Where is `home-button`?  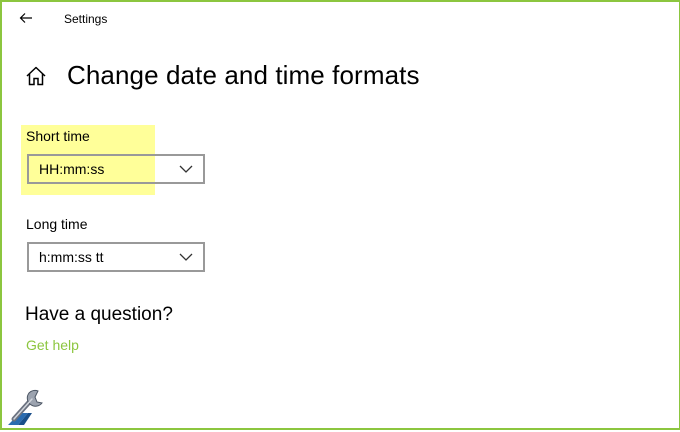 home-button is located at coordinates (36, 76).